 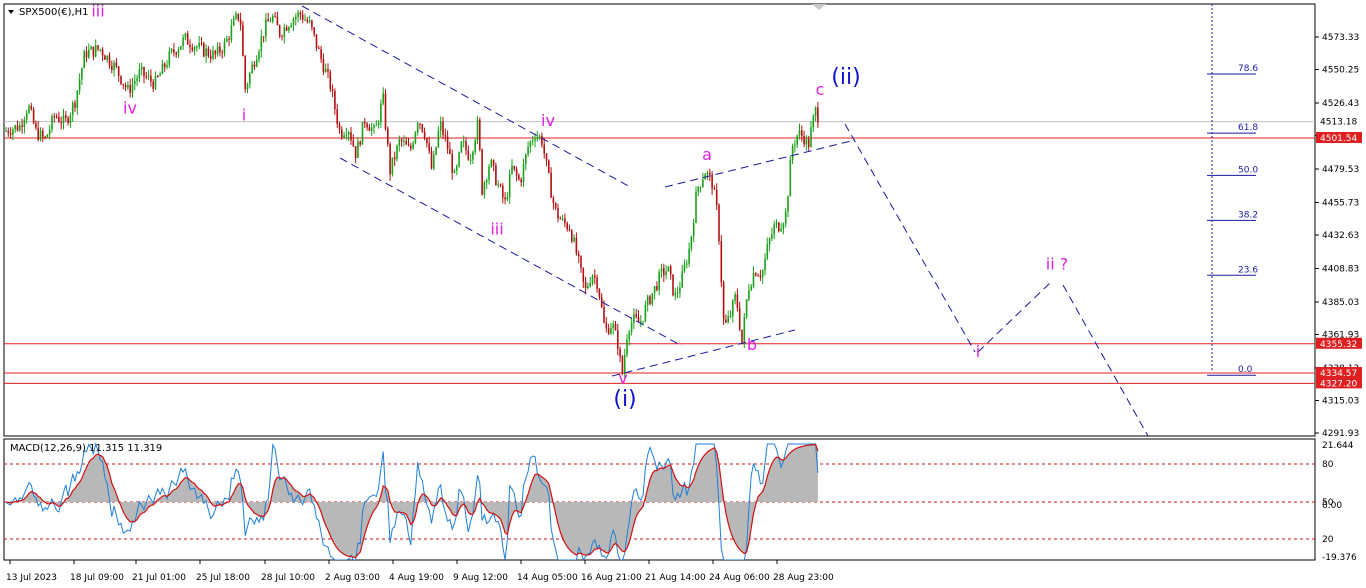 I want to click on wave-label: iv, so click(x=130, y=107).